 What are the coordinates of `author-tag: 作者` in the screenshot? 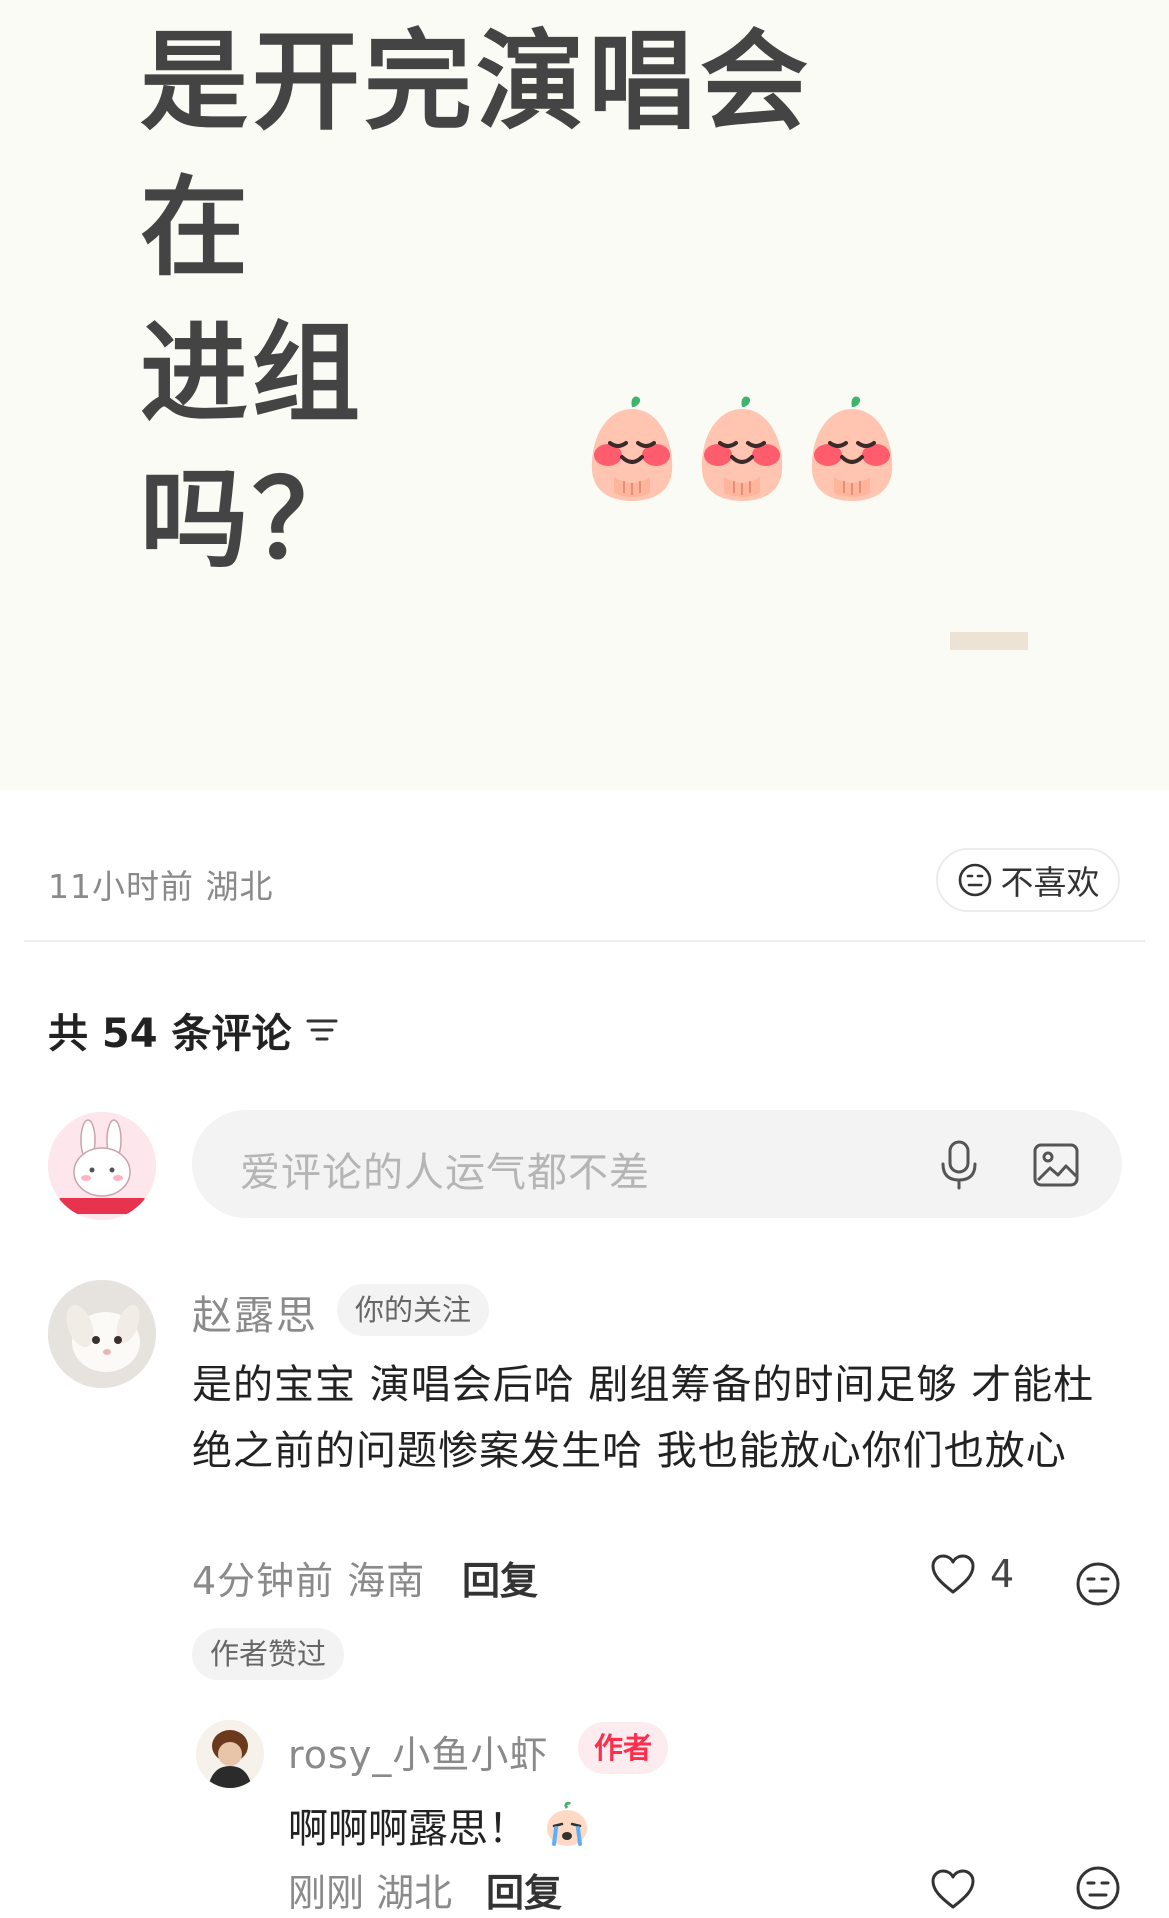 It's located at (623, 1748).